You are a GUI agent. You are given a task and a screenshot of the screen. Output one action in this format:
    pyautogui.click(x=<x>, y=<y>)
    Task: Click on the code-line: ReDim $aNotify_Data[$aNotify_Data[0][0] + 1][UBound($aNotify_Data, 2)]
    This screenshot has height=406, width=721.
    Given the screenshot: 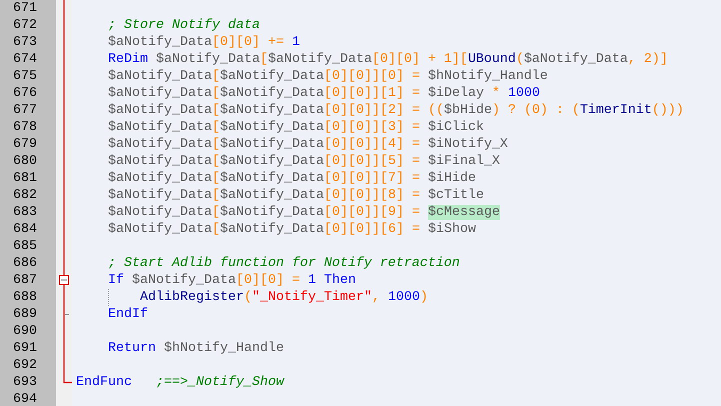 What is the action you would take?
    pyautogui.click(x=387, y=59)
    